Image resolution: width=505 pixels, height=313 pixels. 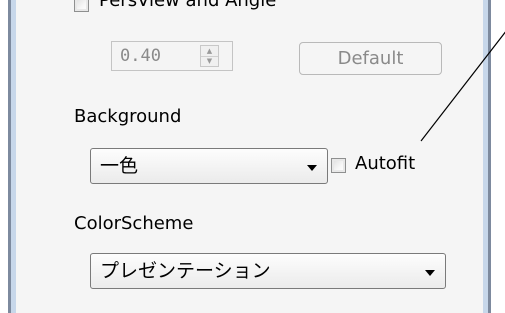 What do you see at coordinates (134, 223) in the screenshot?
I see `colorscheme-label: ColorScheme` at bounding box center [134, 223].